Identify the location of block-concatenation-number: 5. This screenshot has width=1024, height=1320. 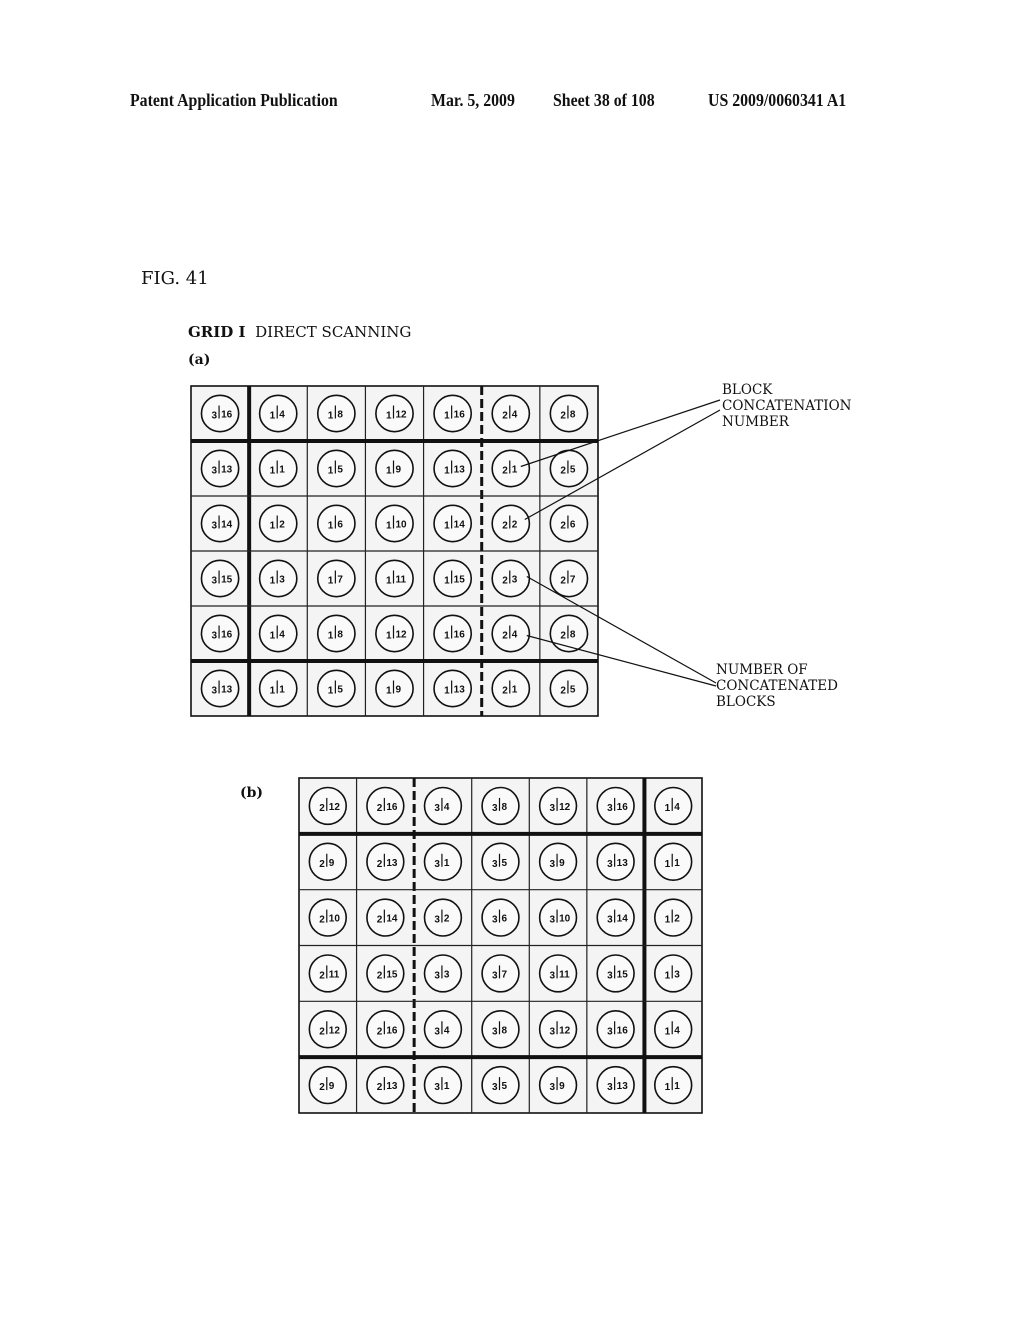
(340, 690).